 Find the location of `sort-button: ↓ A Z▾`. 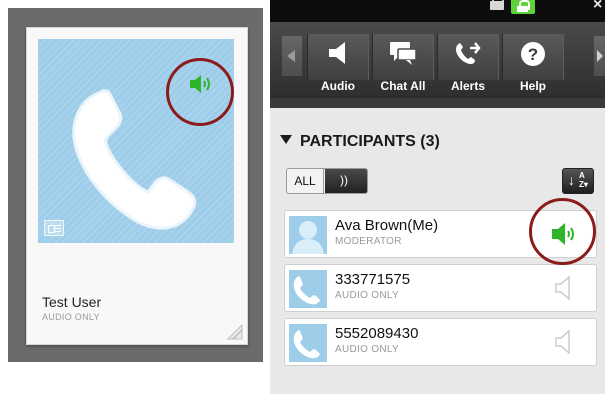

sort-button: ↓ A Z▾ is located at coordinates (578, 181).